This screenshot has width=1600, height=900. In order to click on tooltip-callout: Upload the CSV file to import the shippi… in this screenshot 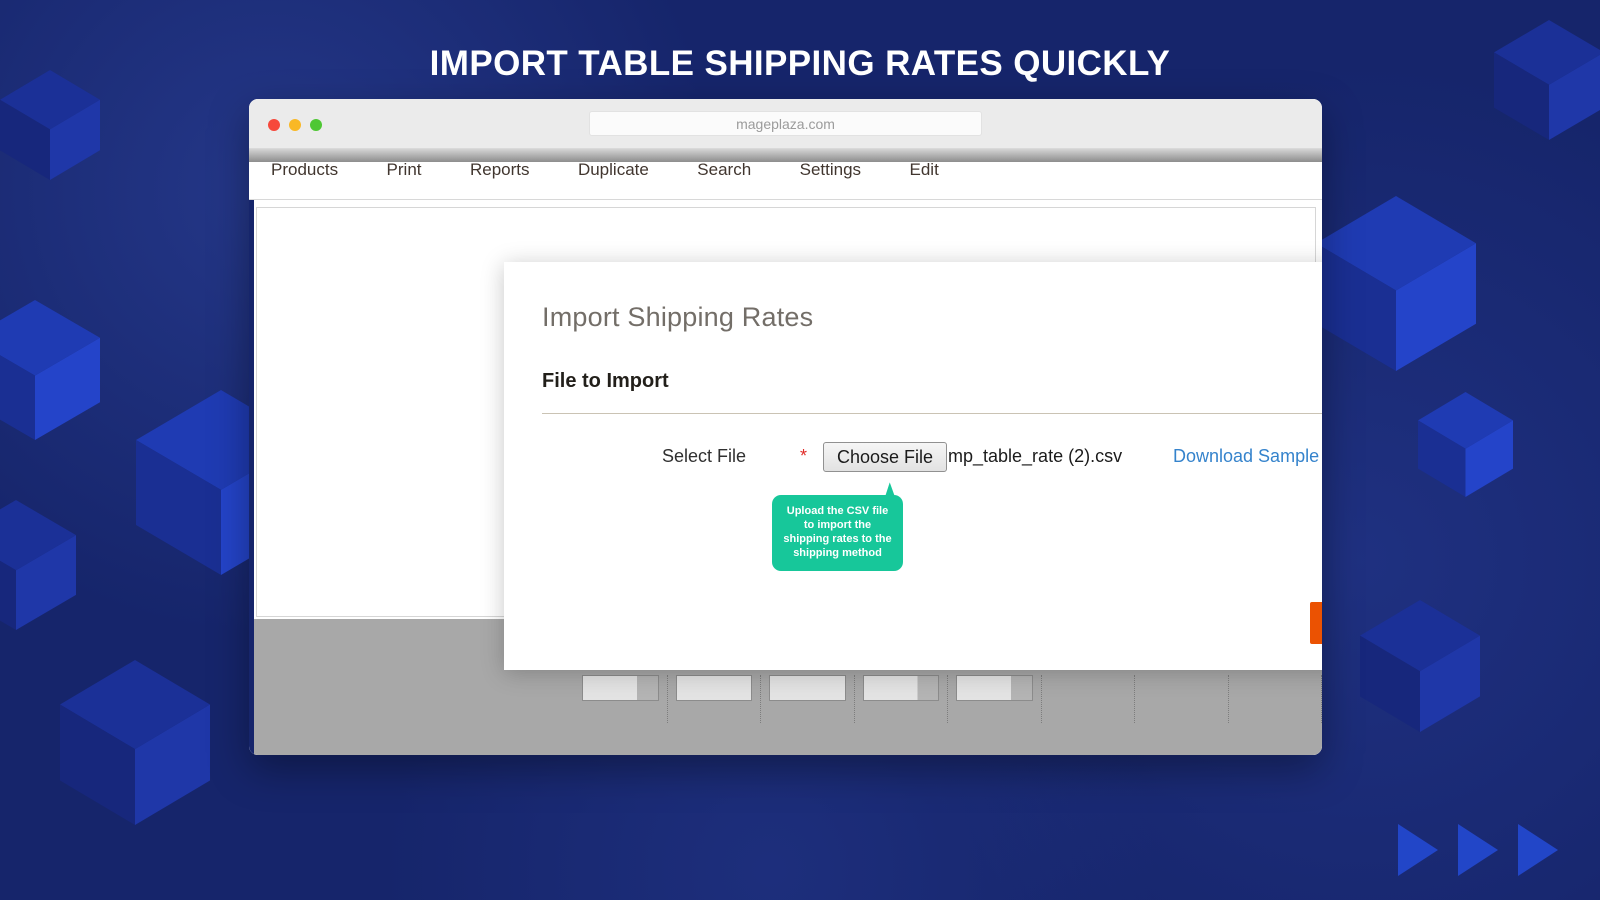, I will do `click(837, 533)`.